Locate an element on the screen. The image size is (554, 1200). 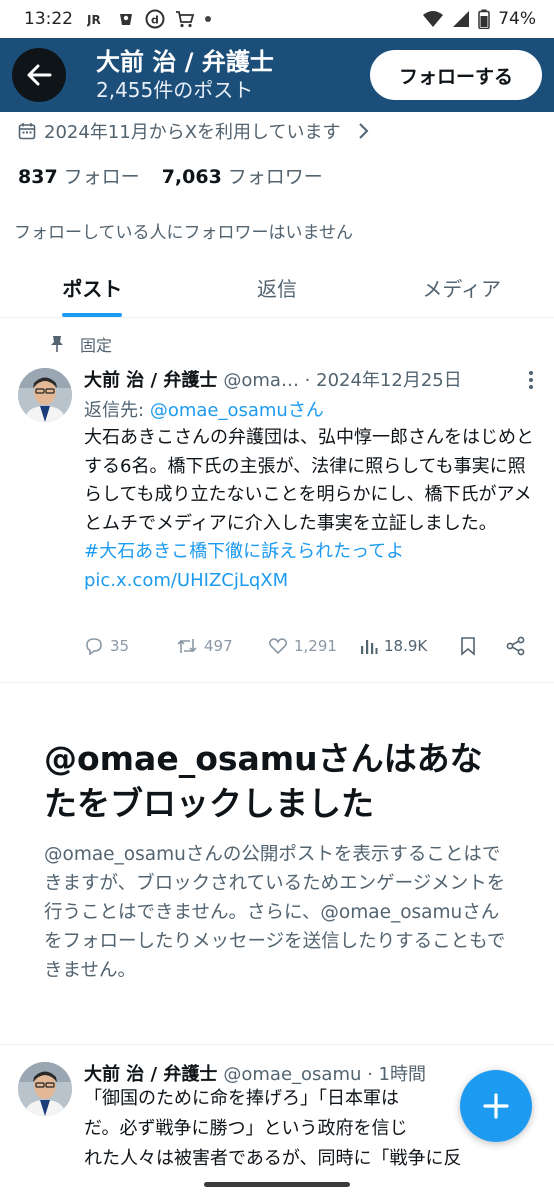
reply-to-line: 返信先: @omae_osamuさん is located at coordinates (204, 410).